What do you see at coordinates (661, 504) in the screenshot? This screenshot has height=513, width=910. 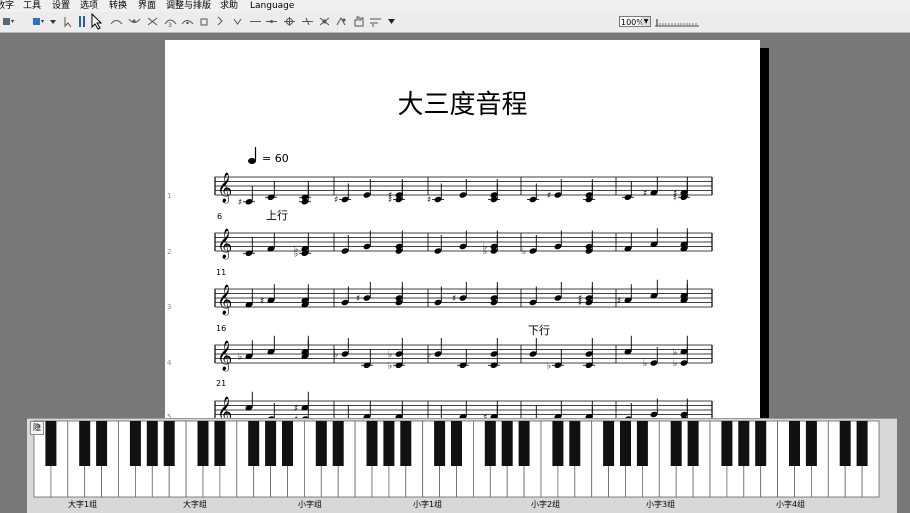 I see `octave-label: 小字3组` at bounding box center [661, 504].